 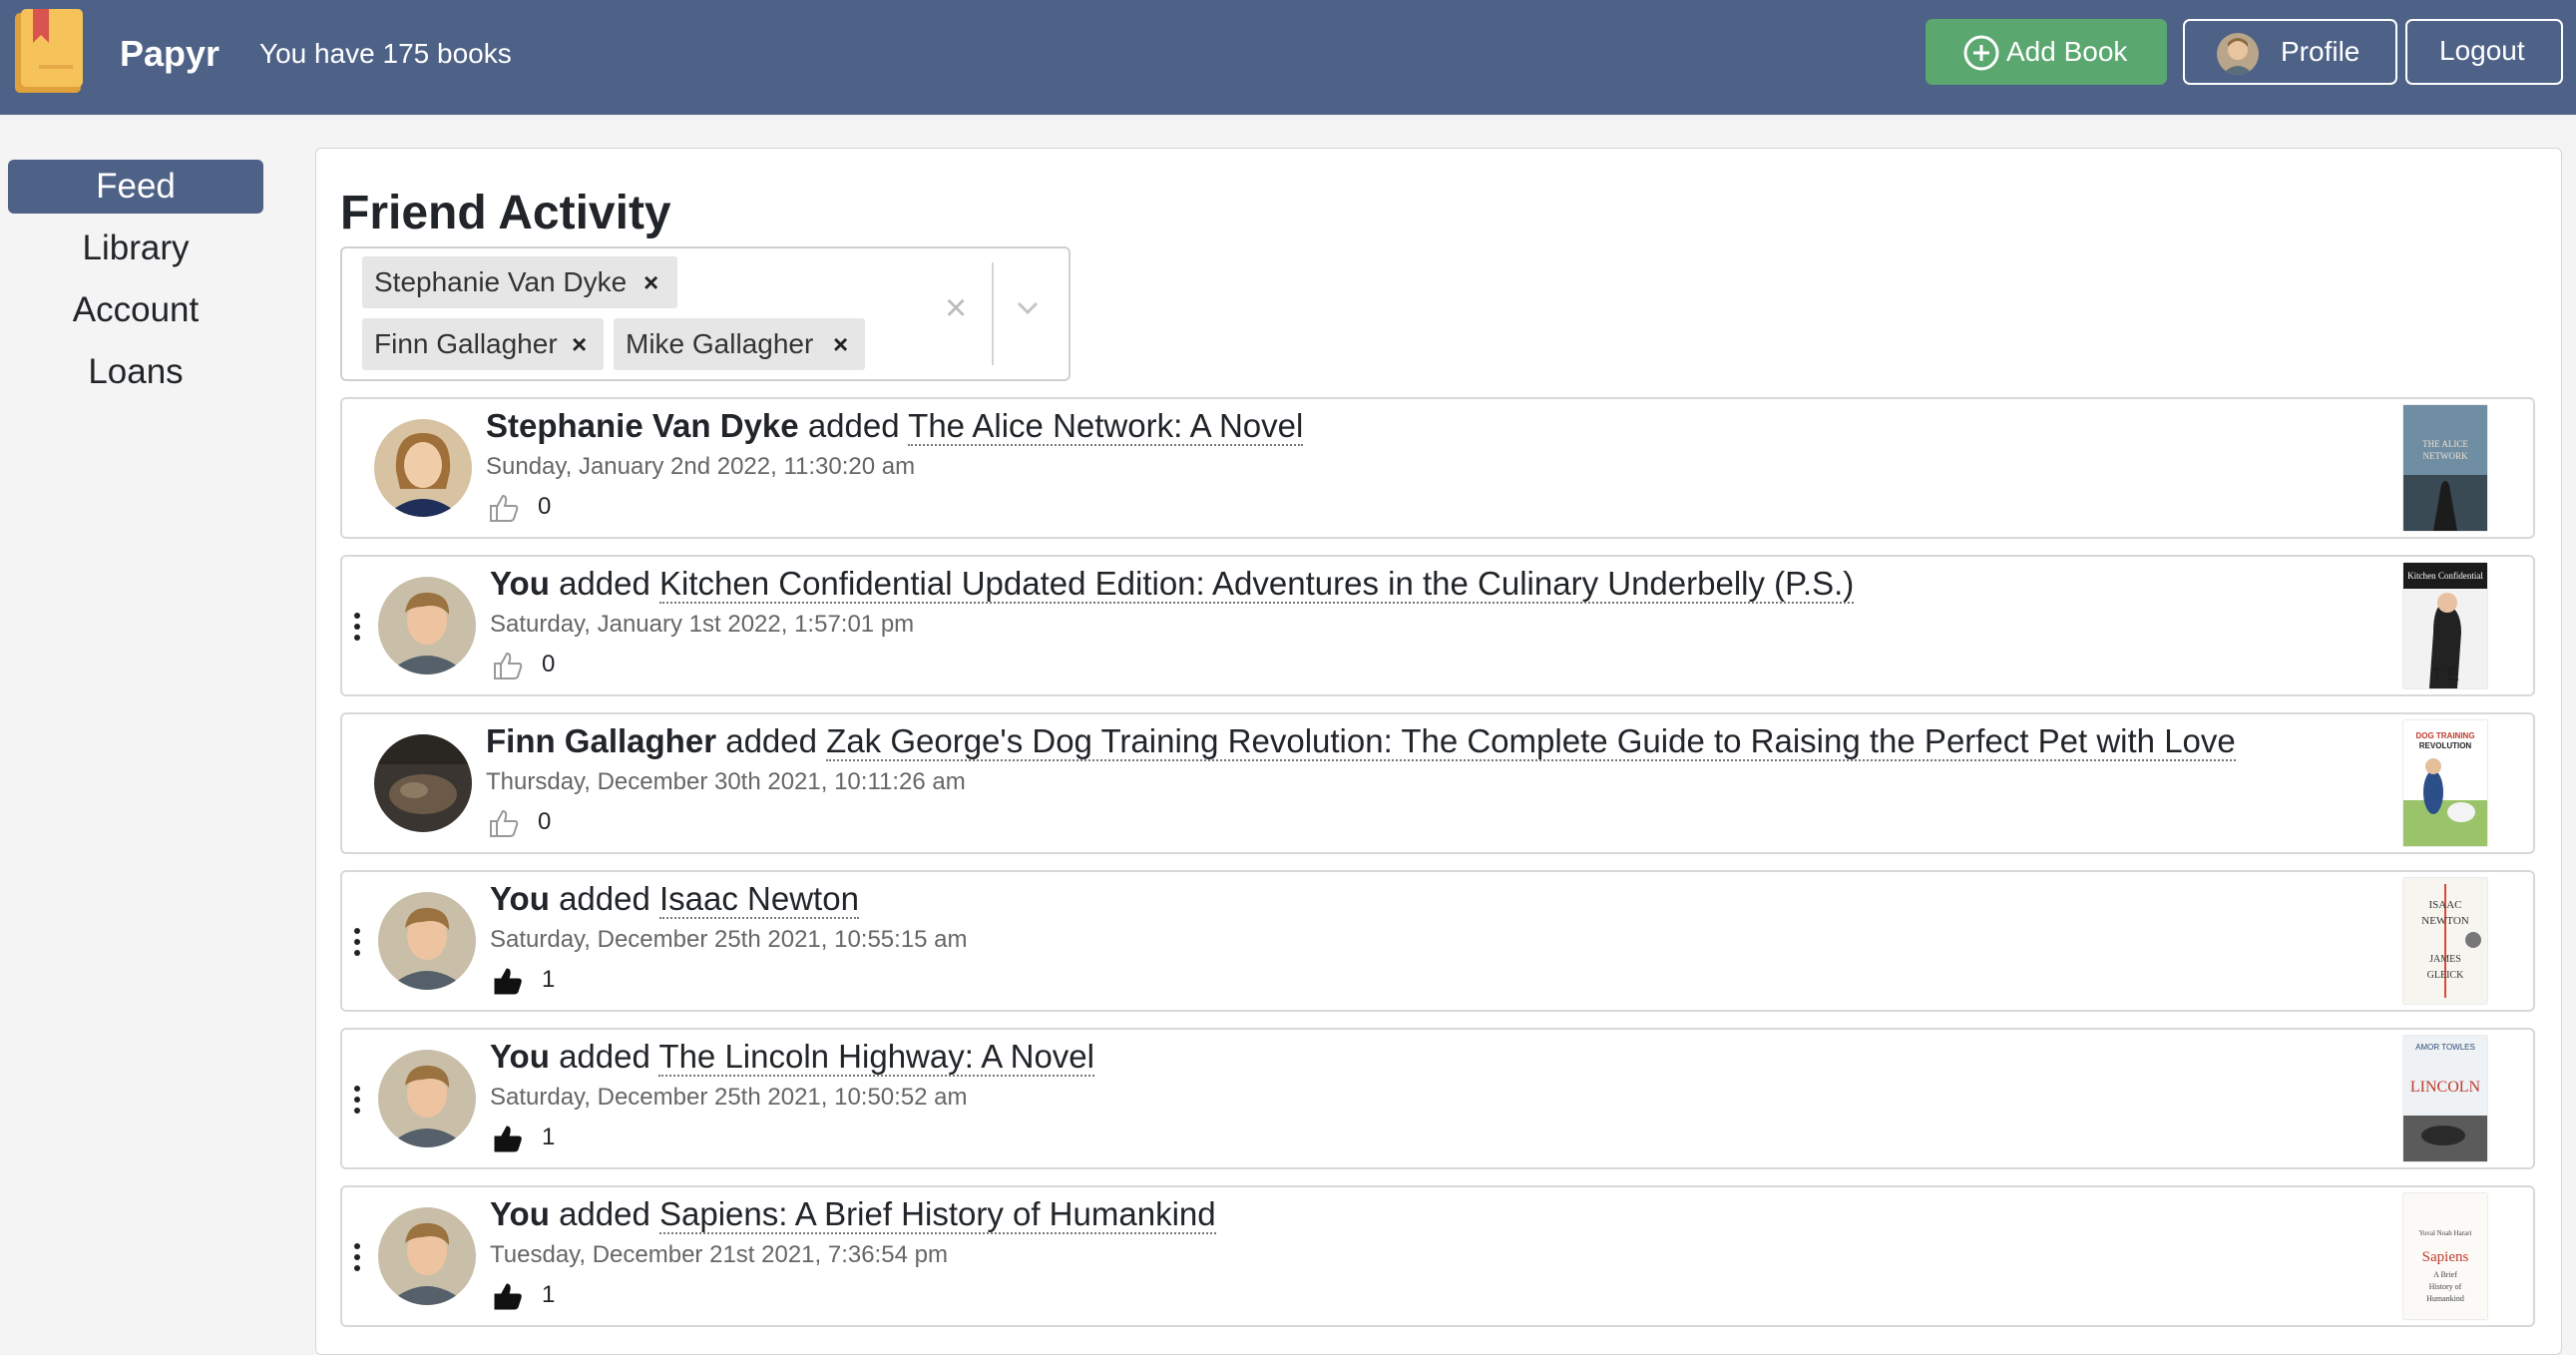 What do you see at coordinates (2445, 444) in the screenshot?
I see `svg-text: THE ALICE` at bounding box center [2445, 444].